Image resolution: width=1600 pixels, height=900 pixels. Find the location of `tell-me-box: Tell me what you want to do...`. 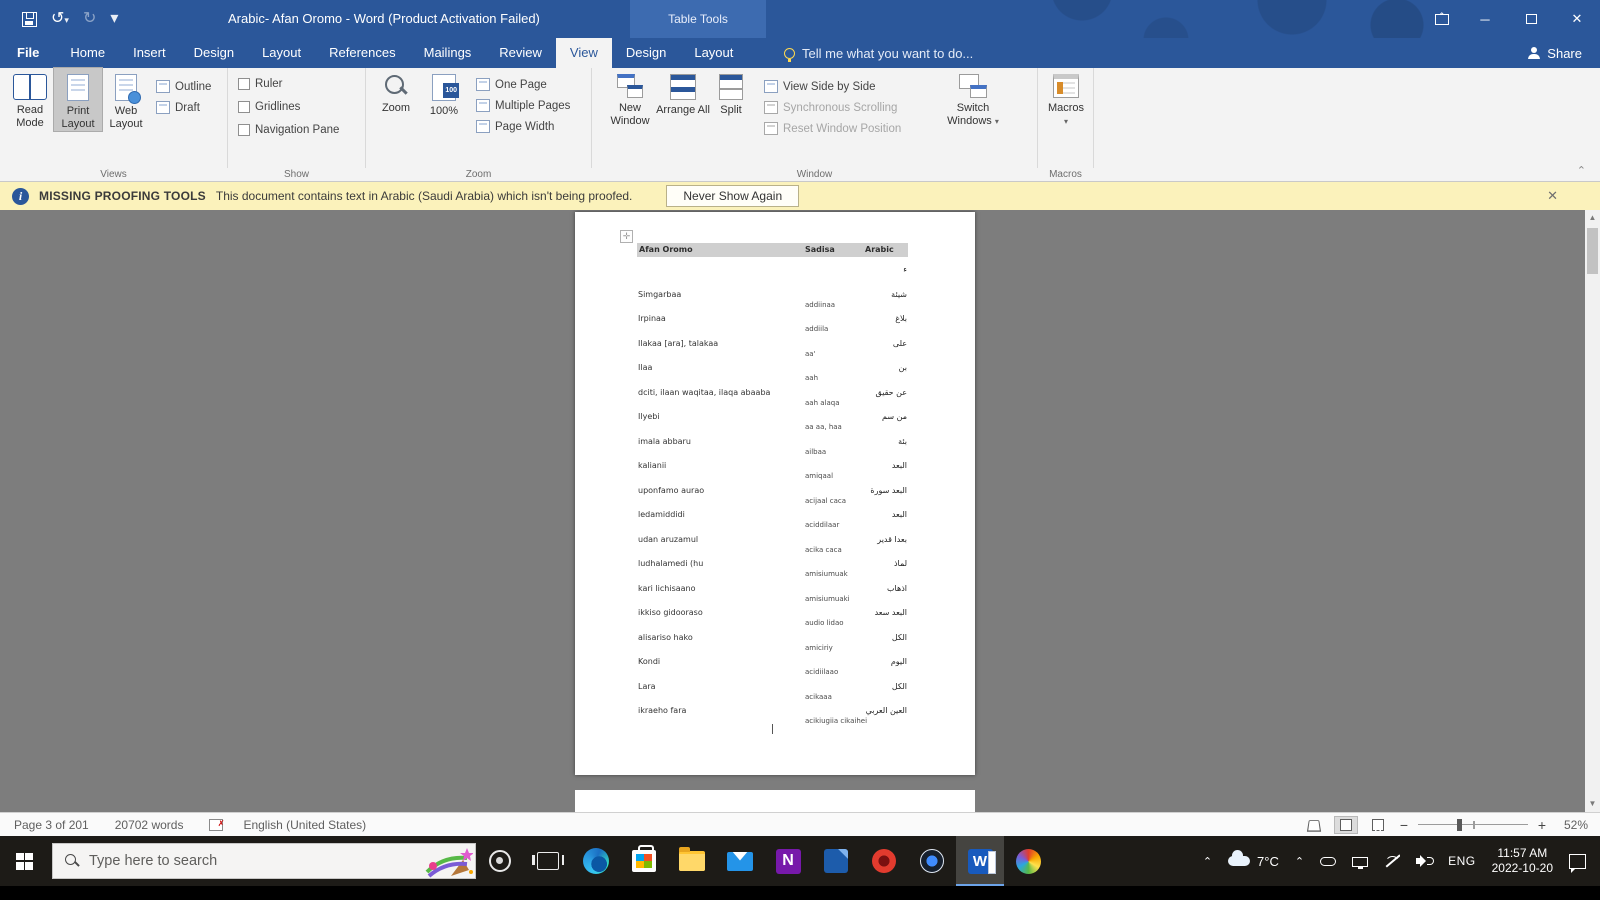

tell-me-box: Tell me what you want to do... is located at coordinates (878, 54).